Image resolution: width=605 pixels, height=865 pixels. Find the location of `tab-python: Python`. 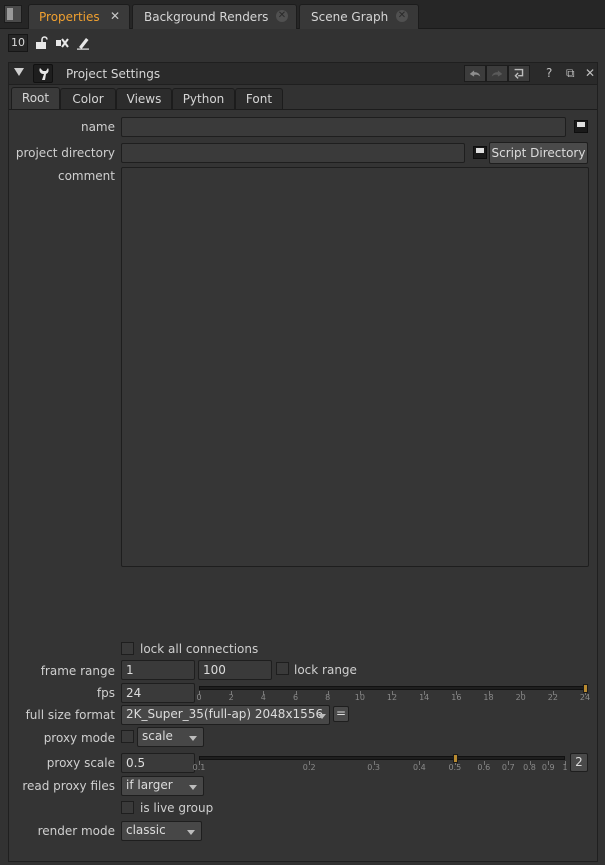

tab-python: Python is located at coordinates (203, 98).